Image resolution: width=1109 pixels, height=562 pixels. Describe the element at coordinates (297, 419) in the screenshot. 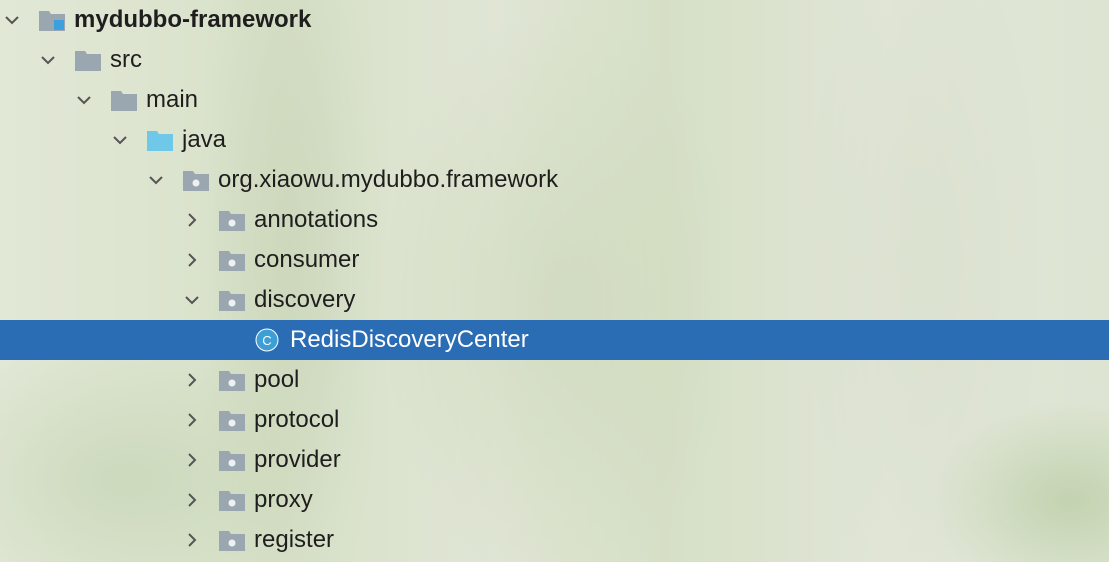

I see `tree-node-label: protocol` at that location.